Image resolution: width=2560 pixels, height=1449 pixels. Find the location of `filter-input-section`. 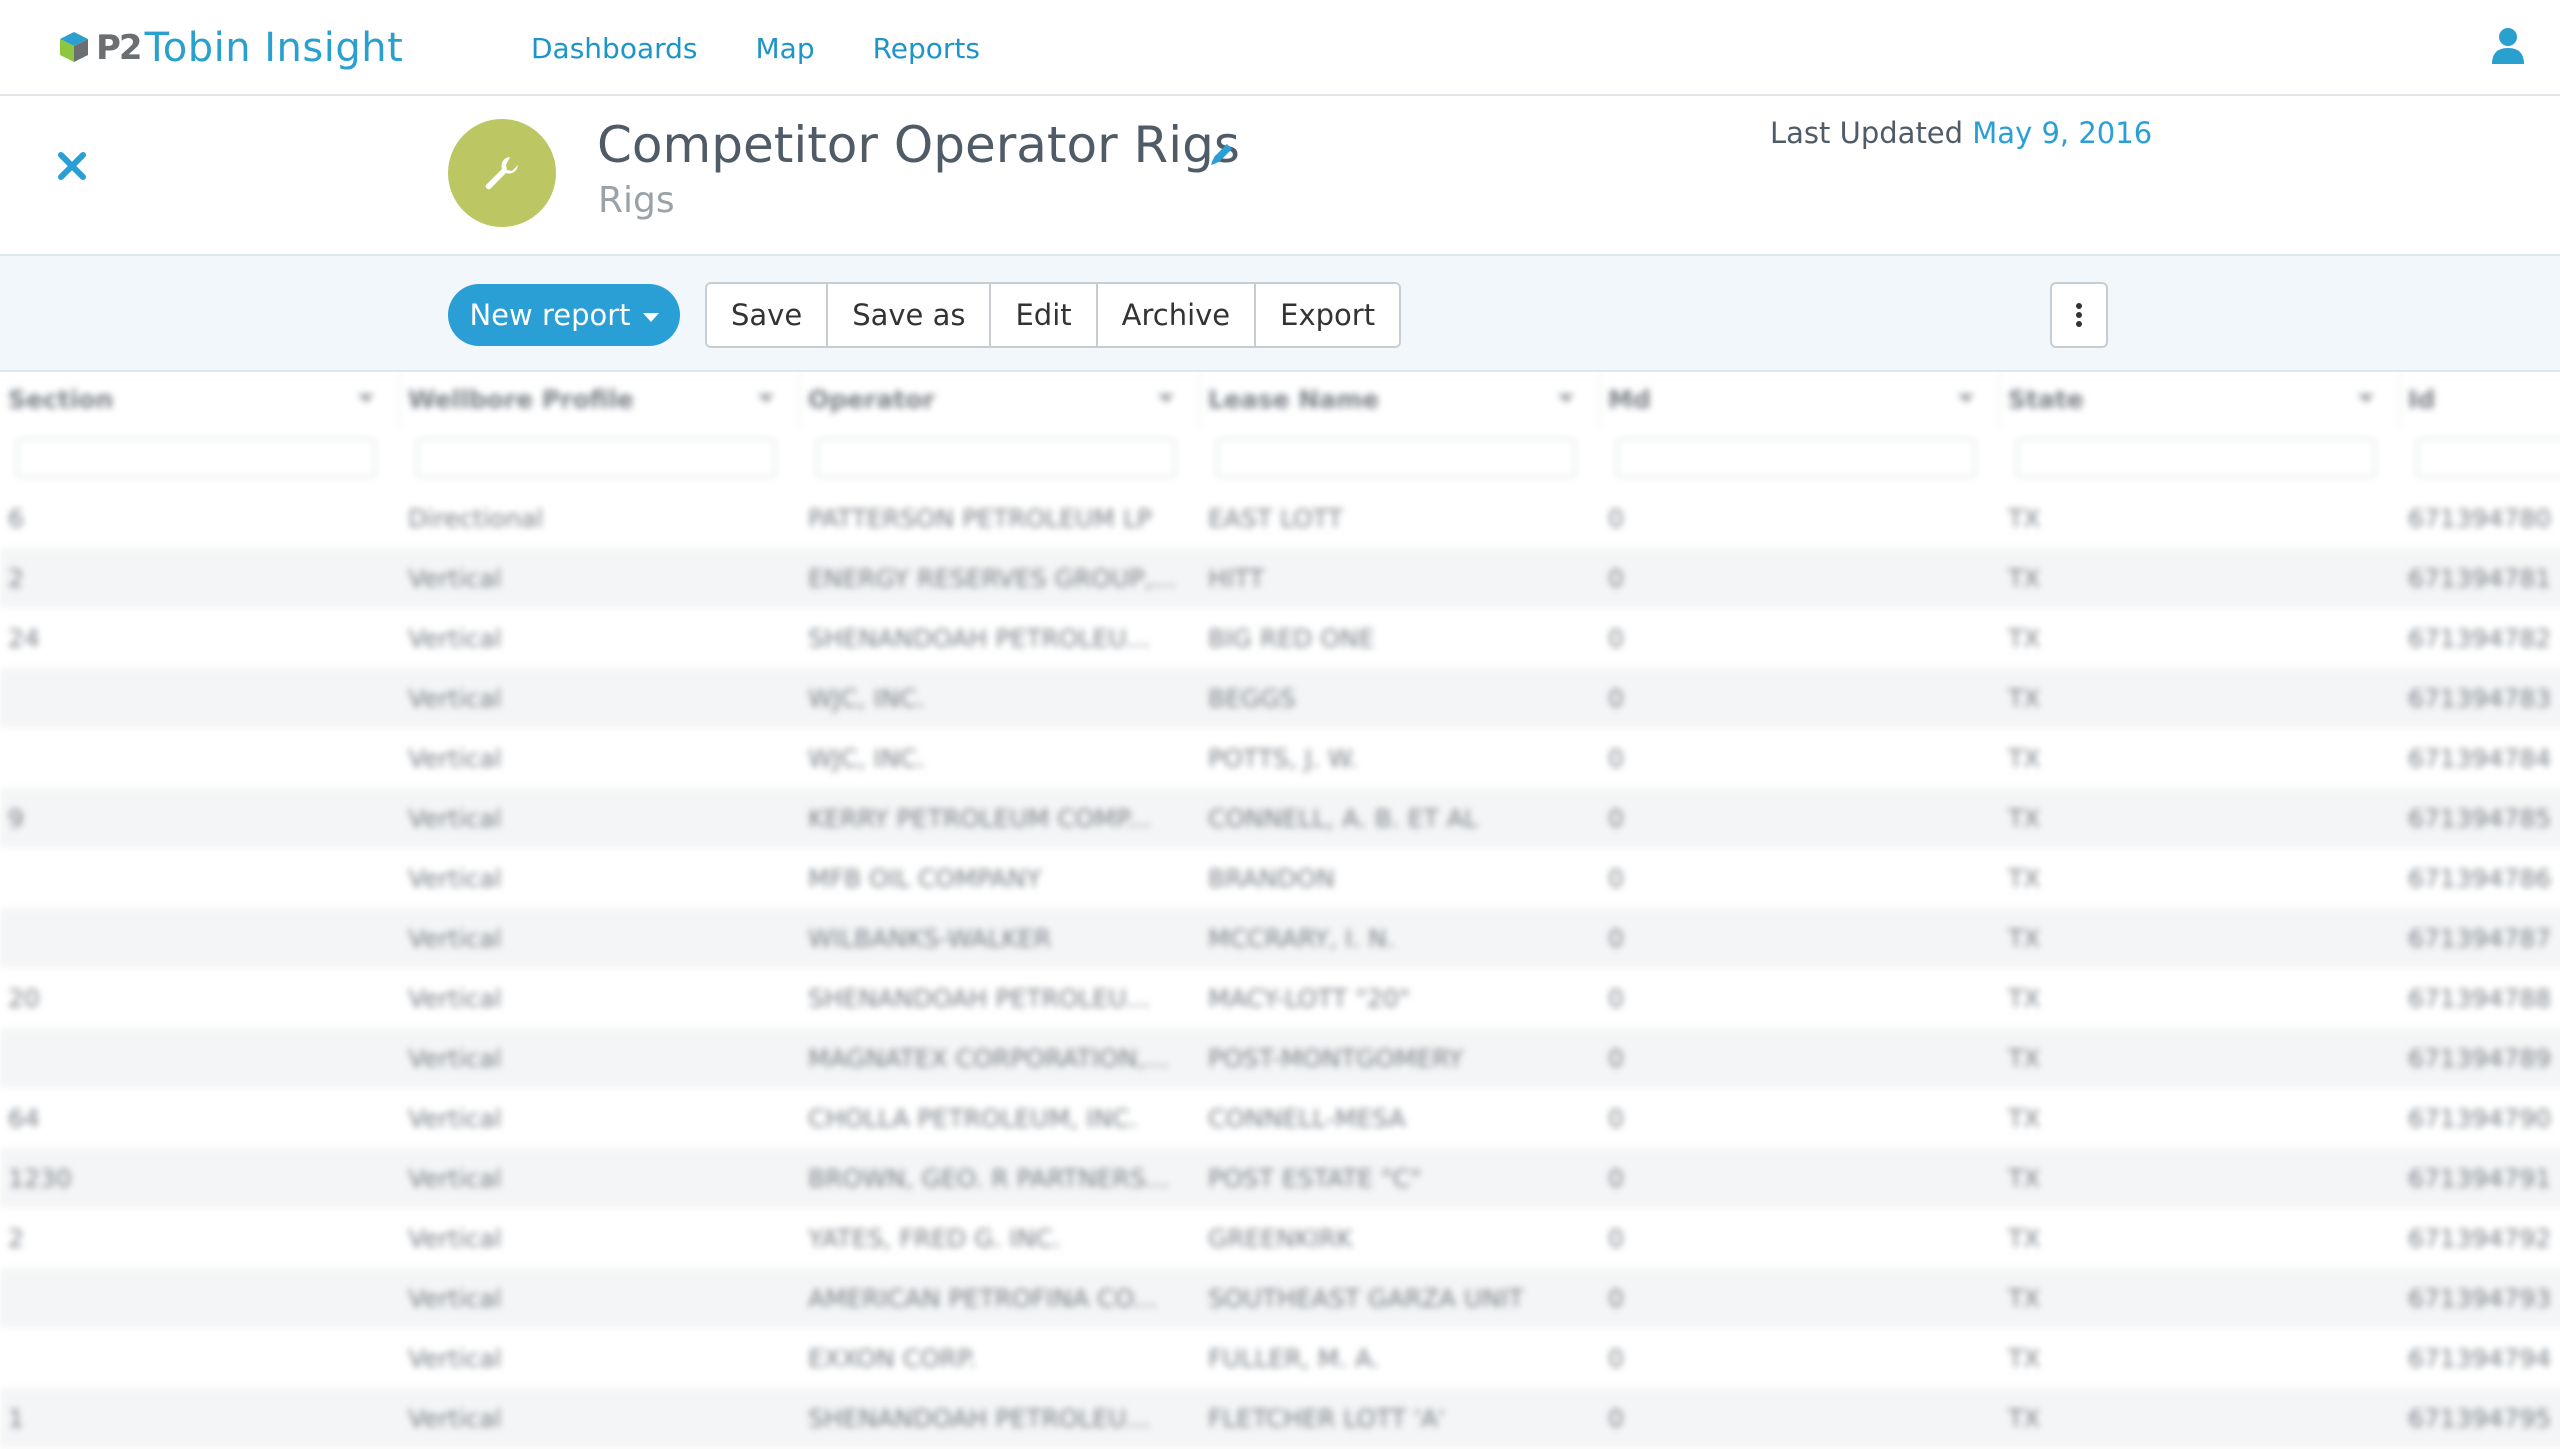

filter-input-section is located at coordinates (196, 458).